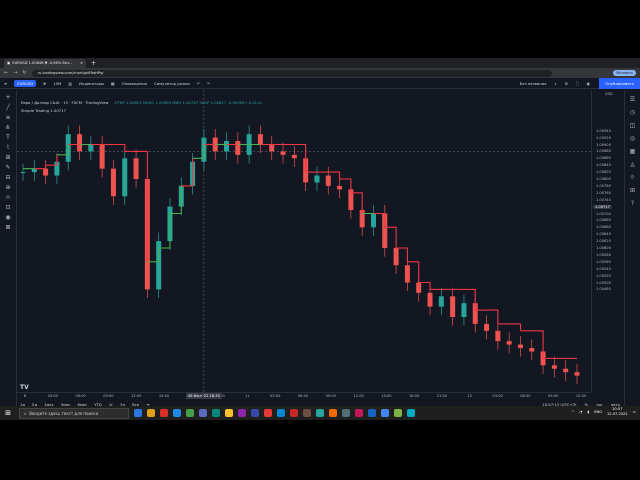 This screenshot has height=480, width=640. What do you see at coordinates (533, 83) in the screenshot?
I see `layout-name-button: Без названия` at bounding box center [533, 83].